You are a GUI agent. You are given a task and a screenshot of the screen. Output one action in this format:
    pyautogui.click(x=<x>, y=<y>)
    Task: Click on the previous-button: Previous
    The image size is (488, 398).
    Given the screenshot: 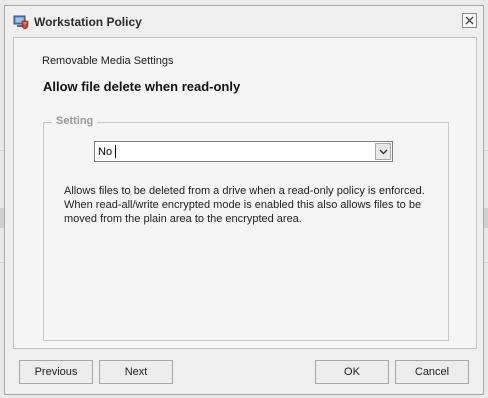 What is the action you would take?
    pyautogui.click(x=56, y=372)
    